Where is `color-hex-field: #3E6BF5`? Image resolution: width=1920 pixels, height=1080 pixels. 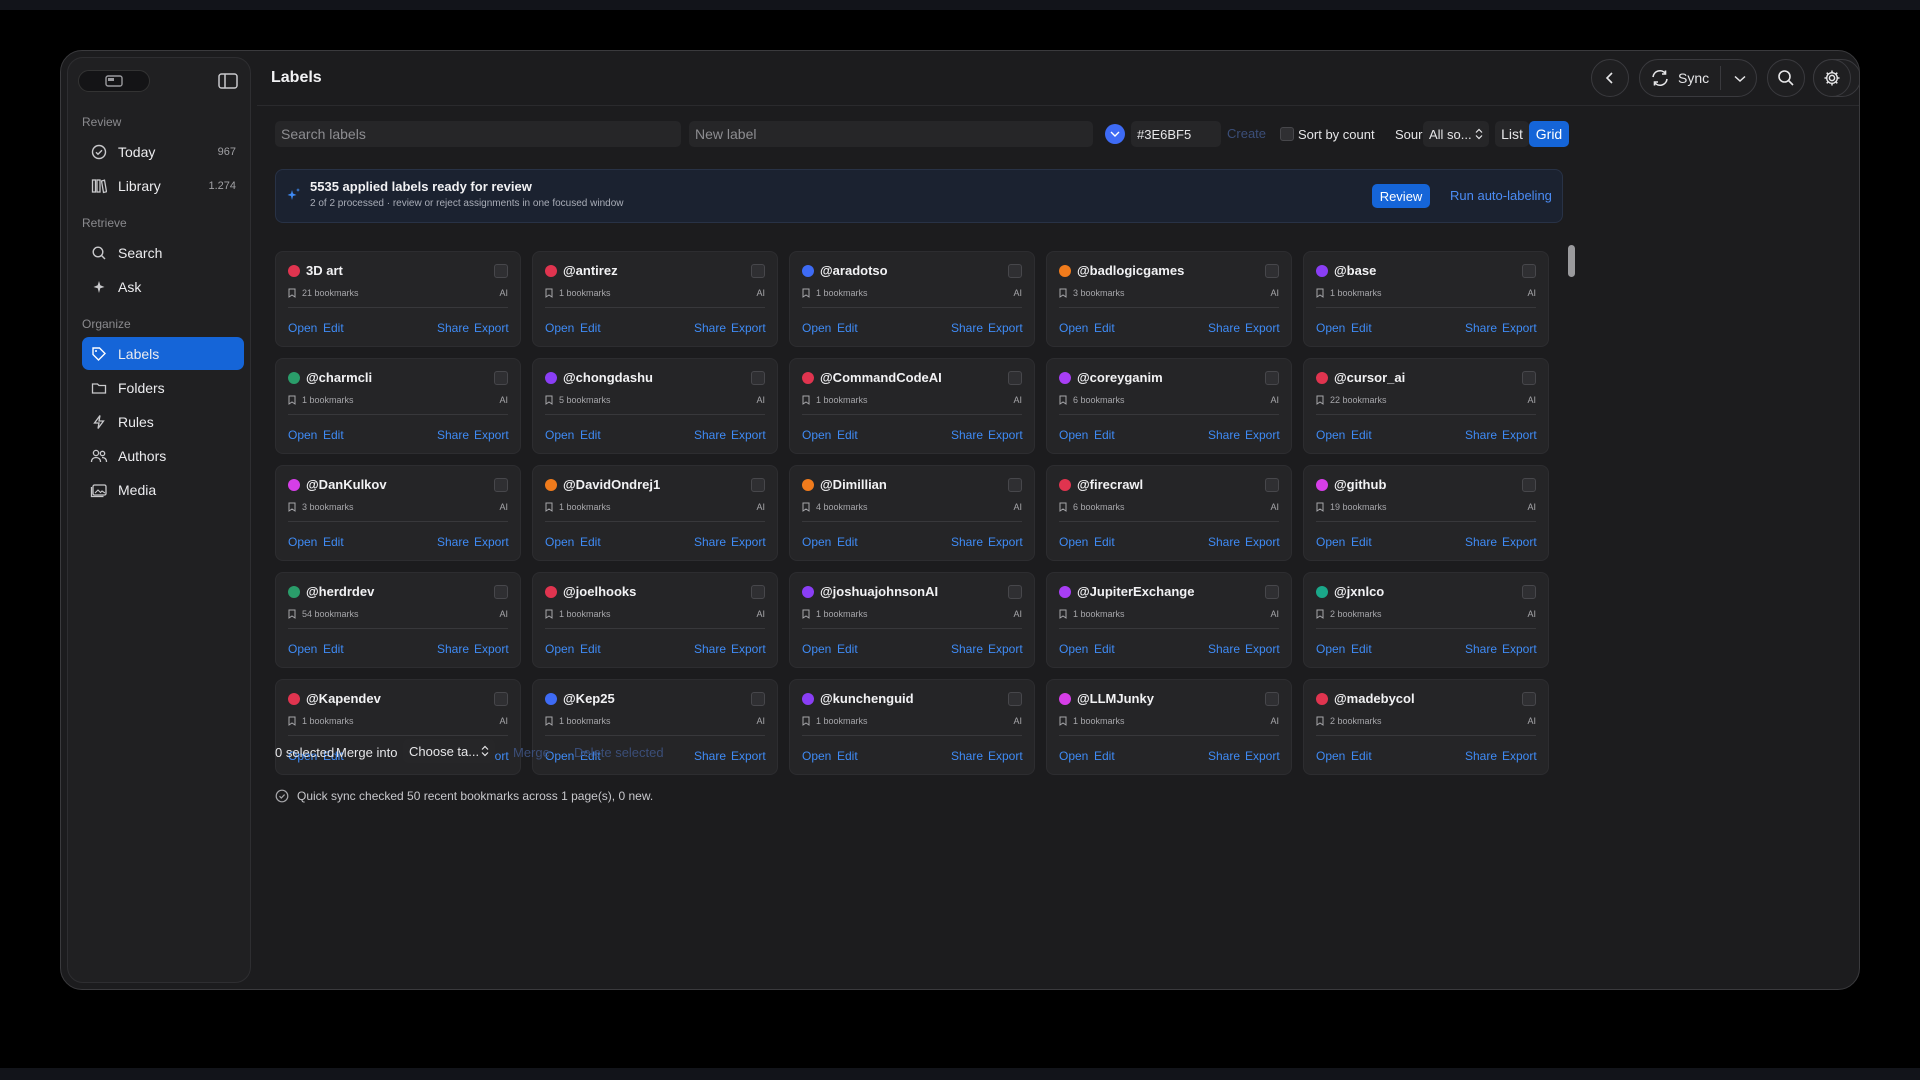 color-hex-field: #3E6BF5 is located at coordinates (1176, 134).